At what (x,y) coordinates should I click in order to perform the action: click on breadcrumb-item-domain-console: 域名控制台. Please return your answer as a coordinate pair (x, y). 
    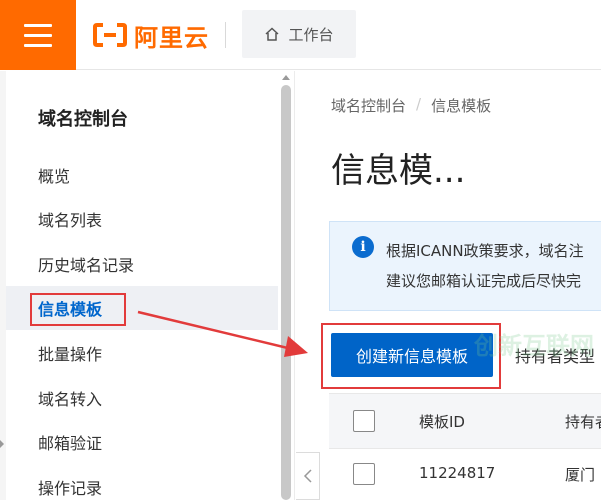
    Looking at the image, I should click on (368, 105).